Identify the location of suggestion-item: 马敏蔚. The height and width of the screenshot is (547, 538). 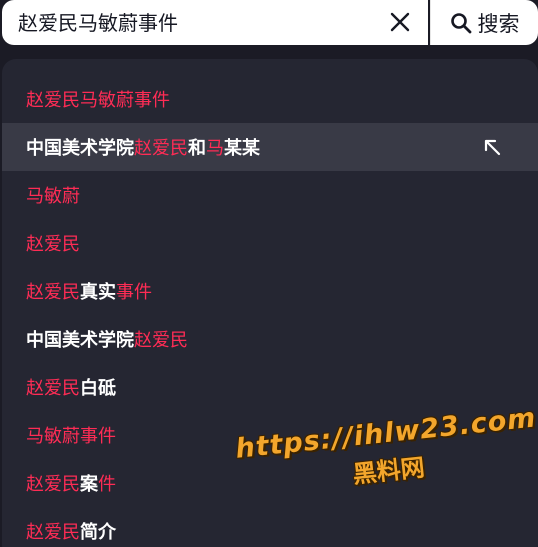
(270, 195).